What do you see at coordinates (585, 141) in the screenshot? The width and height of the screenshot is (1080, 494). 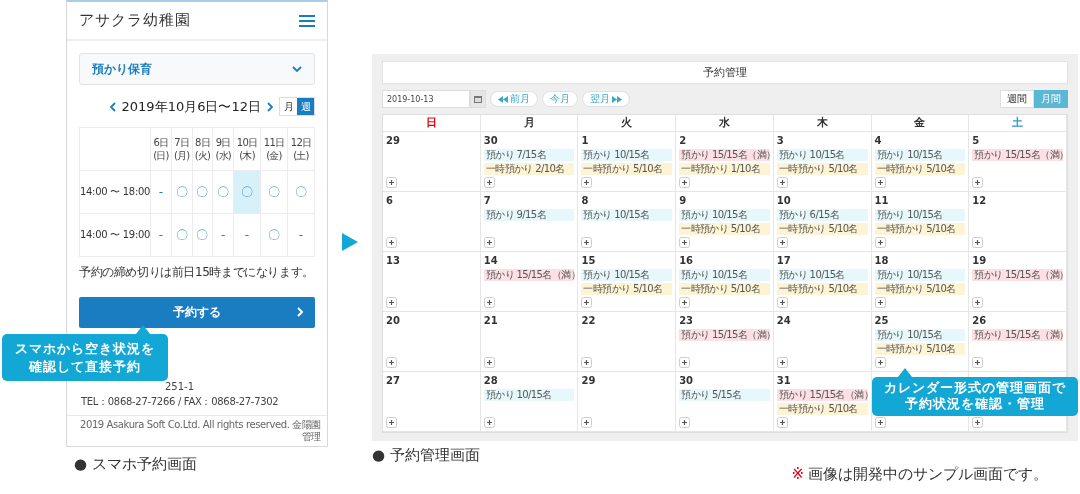 I see `day-number: 1` at bounding box center [585, 141].